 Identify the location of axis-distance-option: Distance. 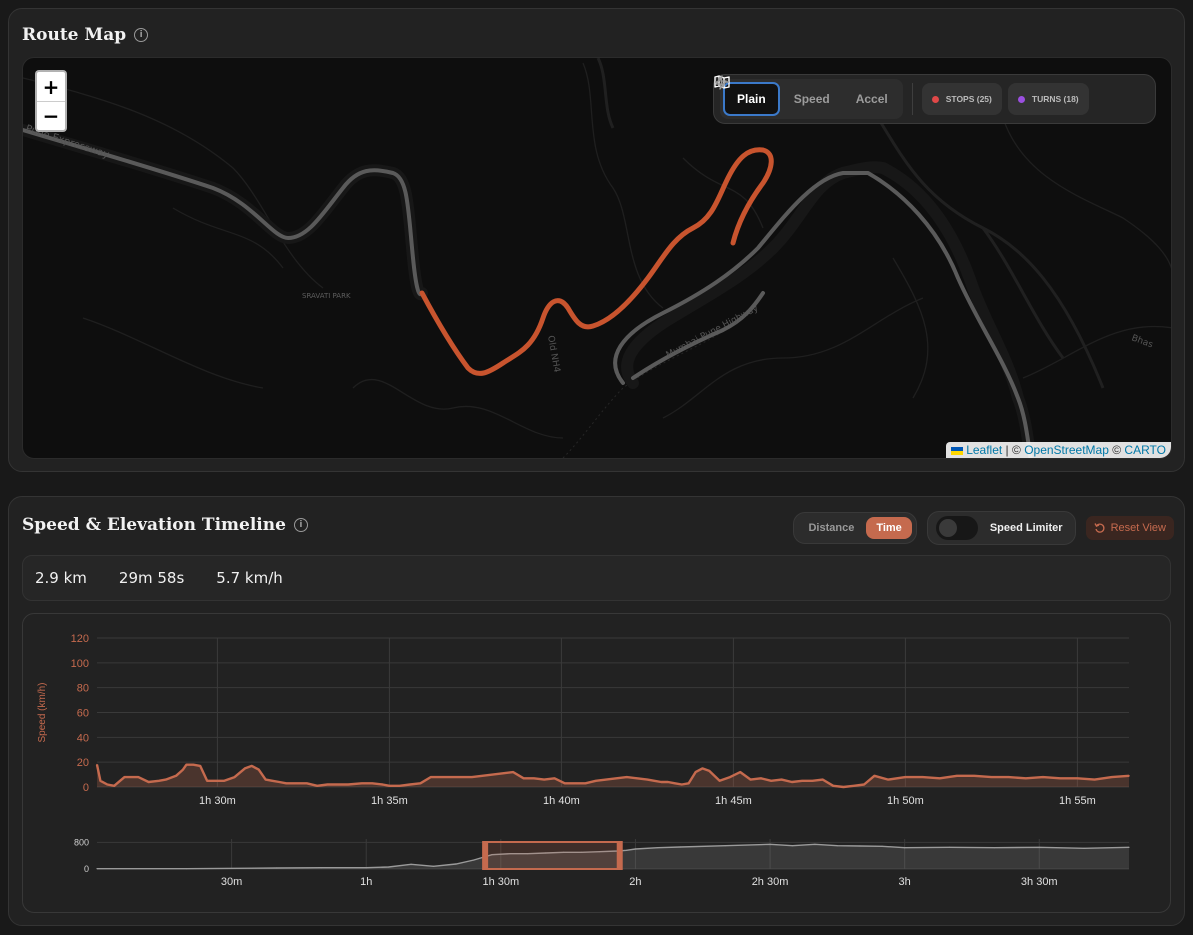
(831, 528).